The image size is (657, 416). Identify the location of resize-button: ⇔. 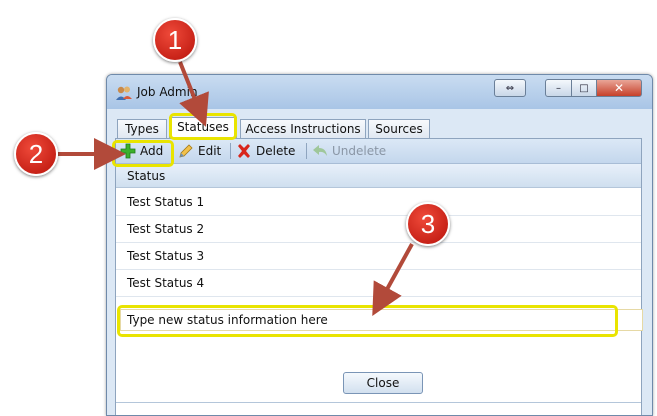
(510, 88).